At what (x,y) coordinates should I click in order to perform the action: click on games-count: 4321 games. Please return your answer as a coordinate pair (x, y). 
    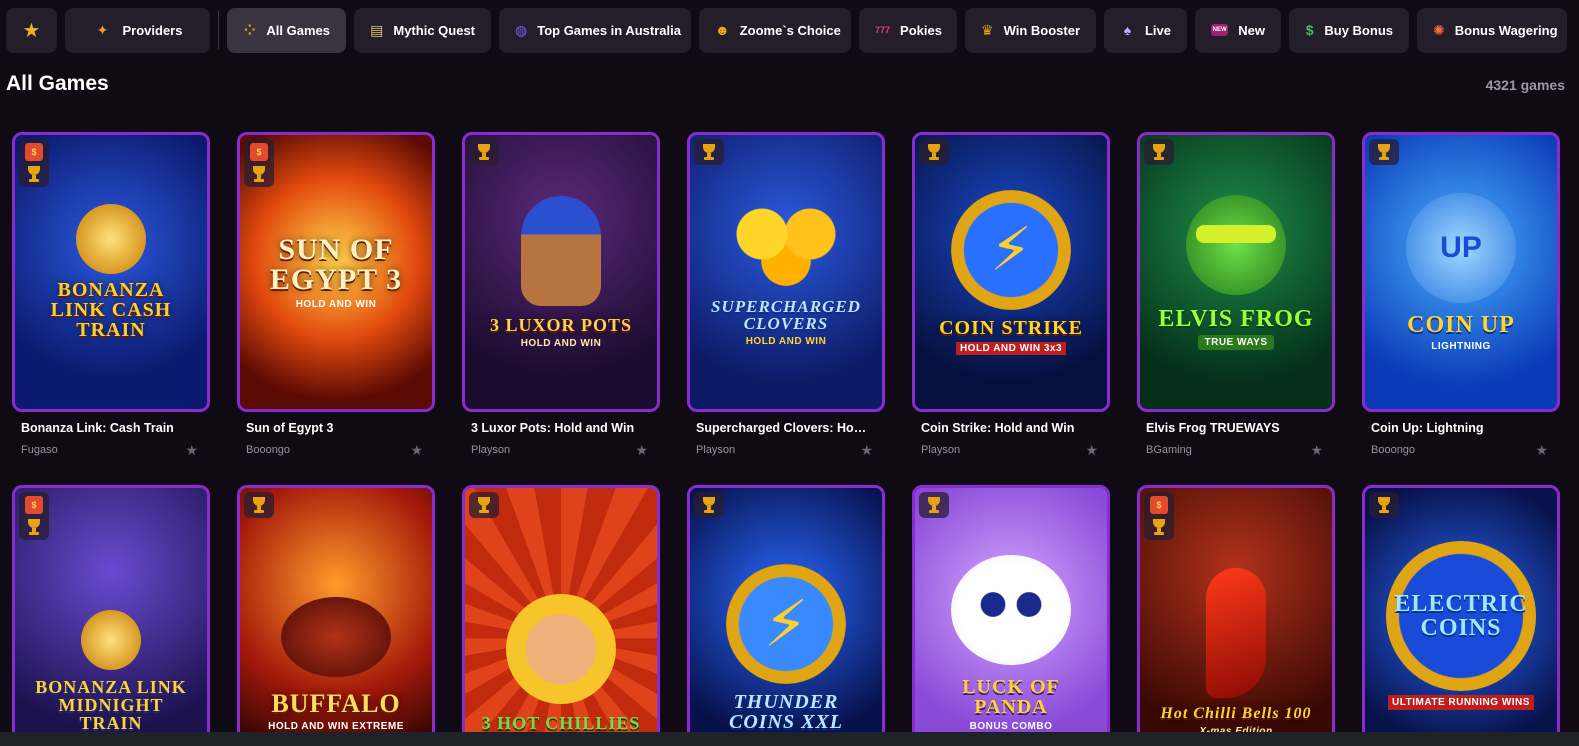
    Looking at the image, I should click on (1525, 85).